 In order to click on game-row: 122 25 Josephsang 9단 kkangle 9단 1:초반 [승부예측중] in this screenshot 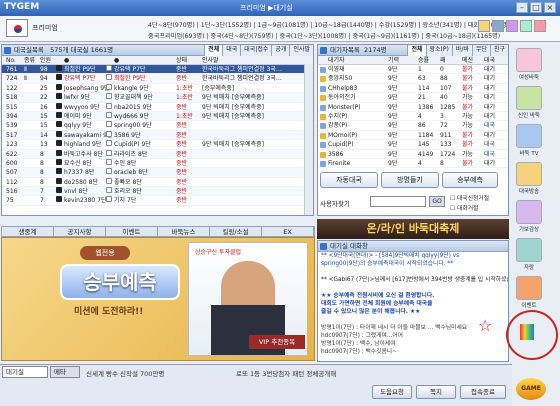, I will do `click(157, 88)`.